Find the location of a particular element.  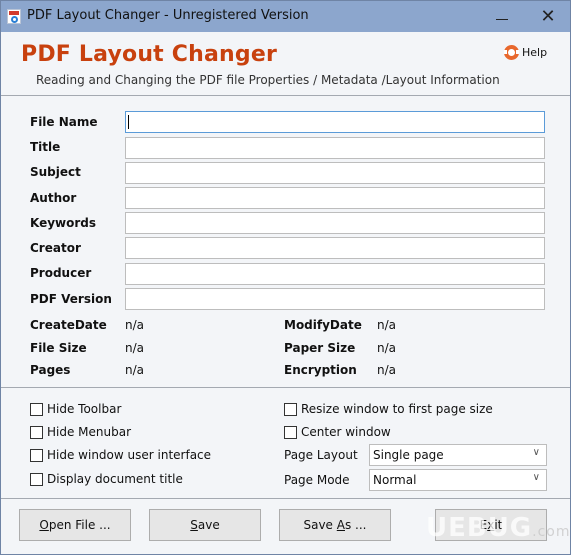

file-name-label: File Name is located at coordinates (64, 122).